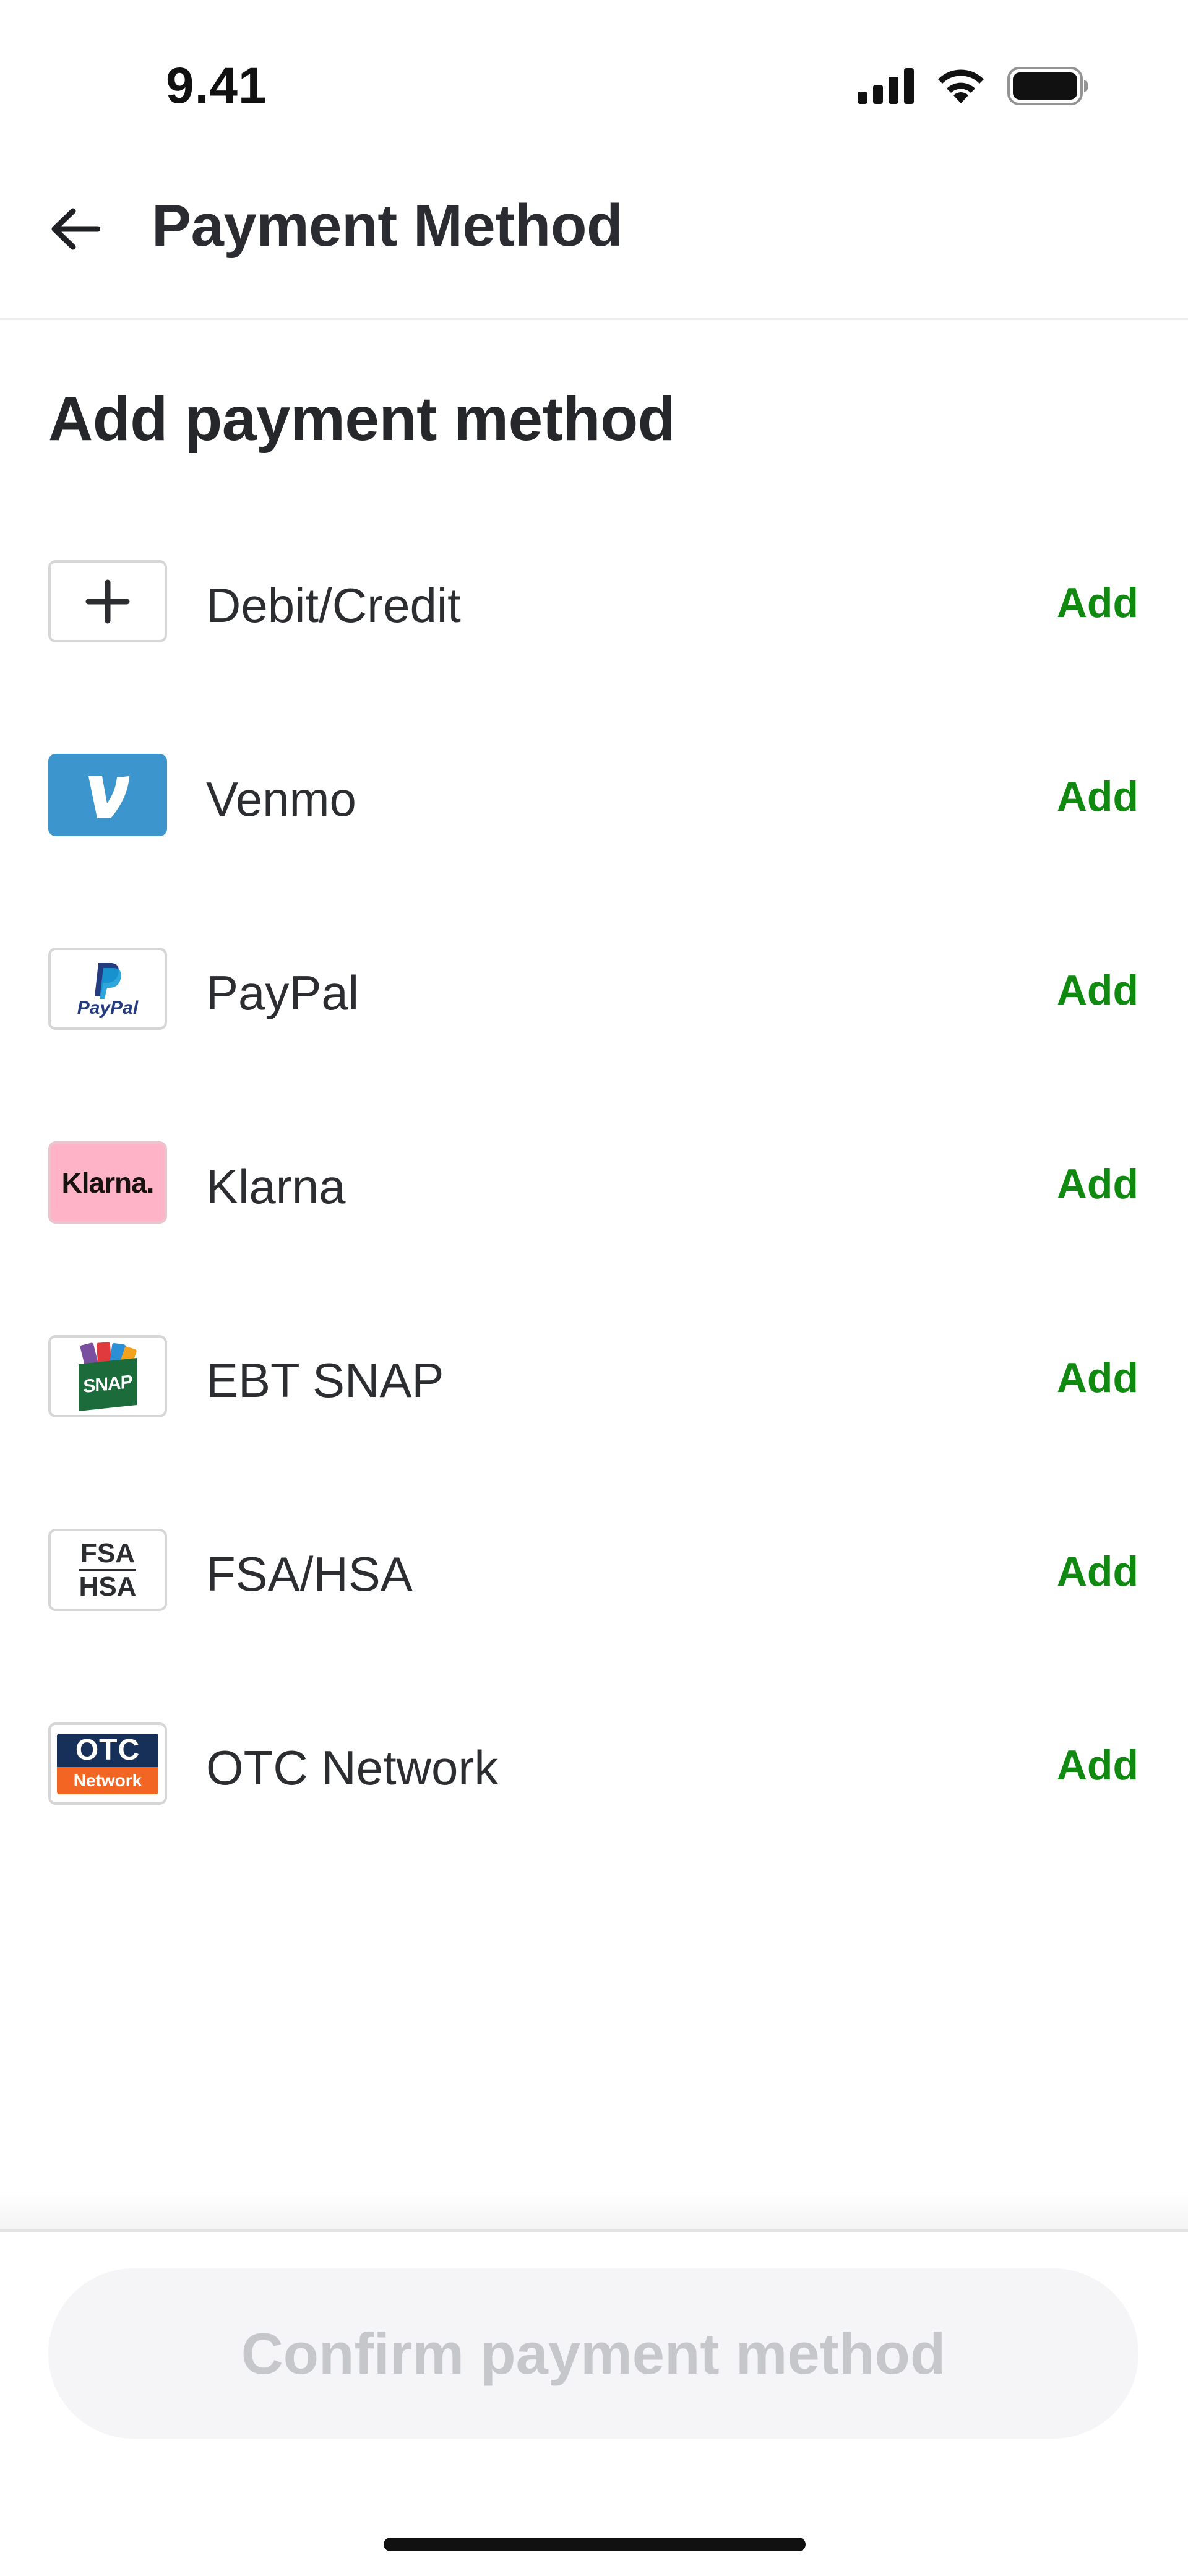 The height and width of the screenshot is (2576, 1188). What do you see at coordinates (107, 989) in the screenshot?
I see `paypal-logo-icon: PayPal` at bounding box center [107, 989].